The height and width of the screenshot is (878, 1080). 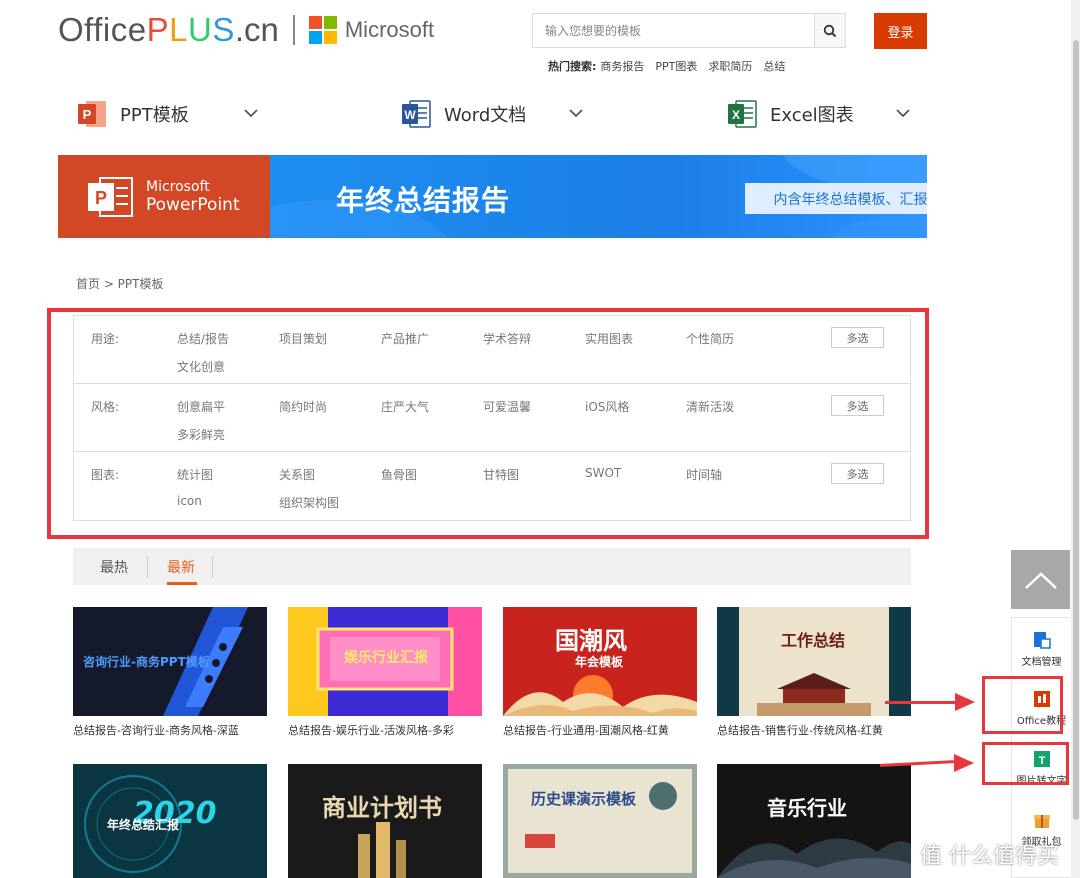 I want to click on thumbnail-title: 工作总结, so click(x=813, y=640).